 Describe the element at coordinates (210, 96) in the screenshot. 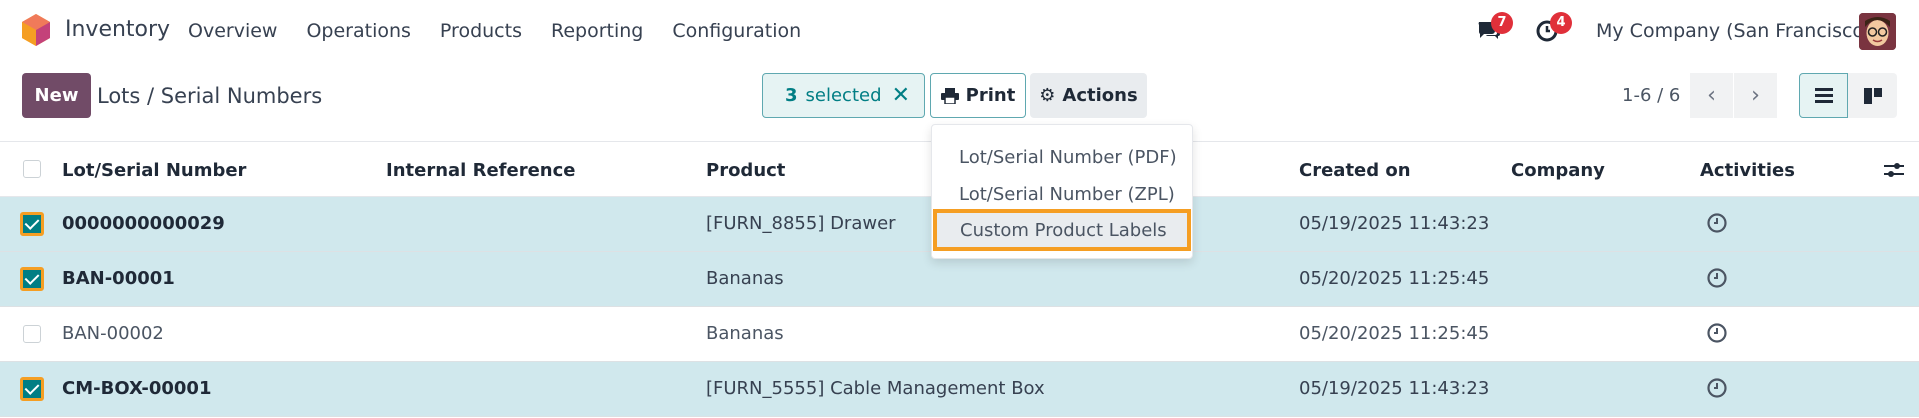

I see `breadcrumb: Lots / Serial Numbers` at that location.